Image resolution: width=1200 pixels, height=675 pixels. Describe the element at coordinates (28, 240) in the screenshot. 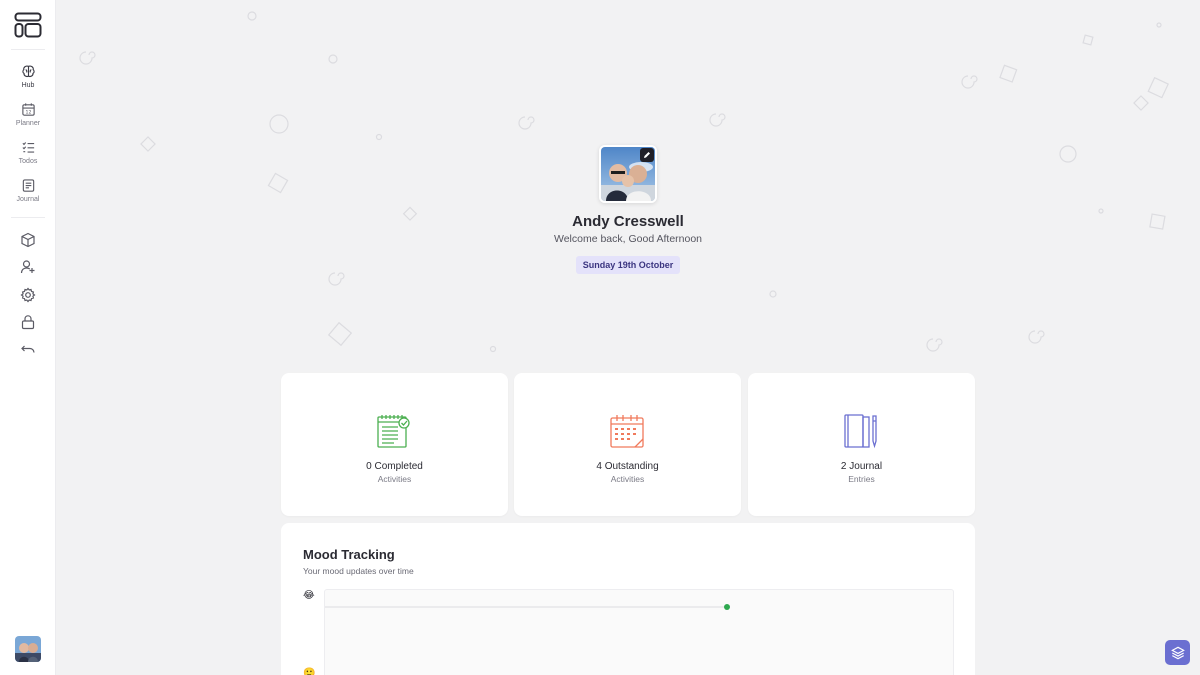

I see `cube-icon` at that location.